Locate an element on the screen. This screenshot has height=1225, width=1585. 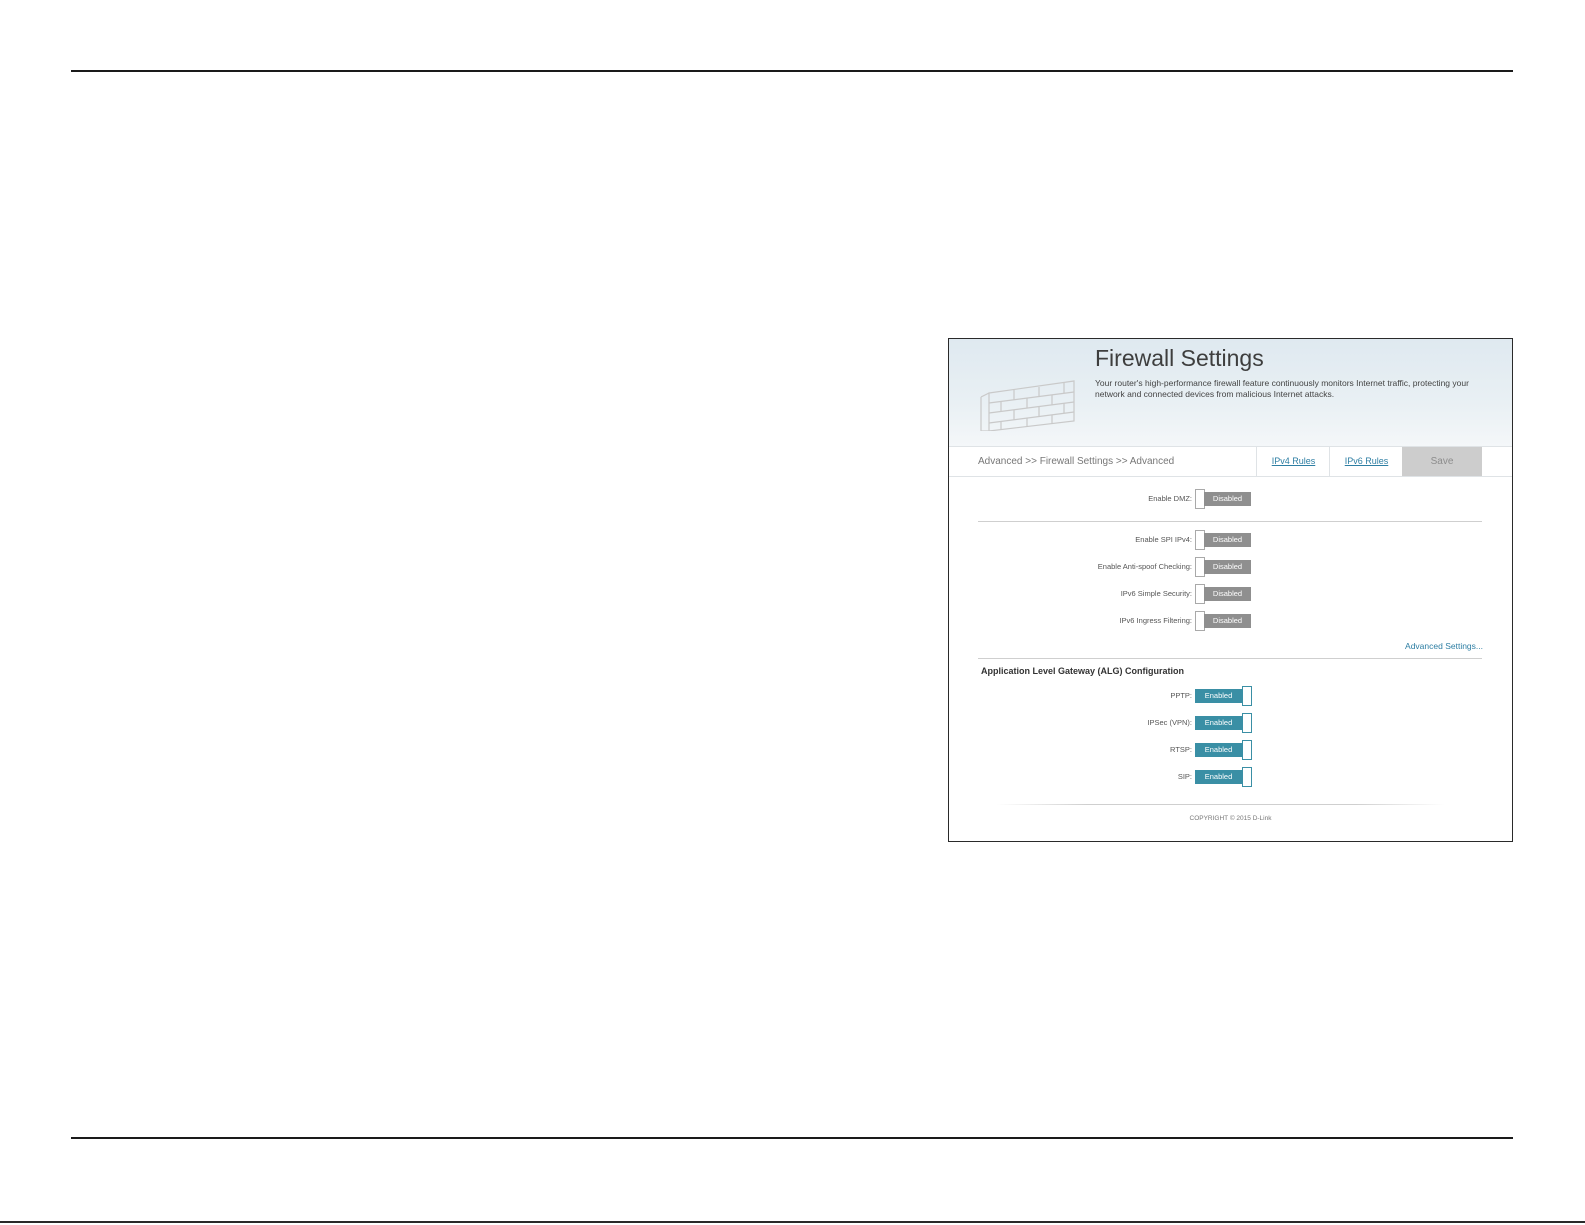
ipv6-simple-security-label: IPv6 Simple Security: is located at coordinates (1156, 593).